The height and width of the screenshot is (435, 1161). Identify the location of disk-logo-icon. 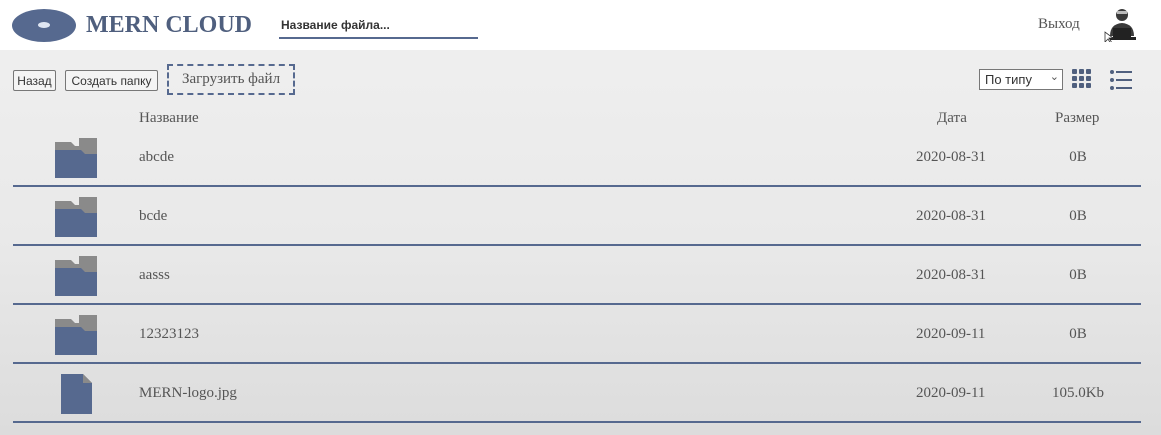
(44, 25).